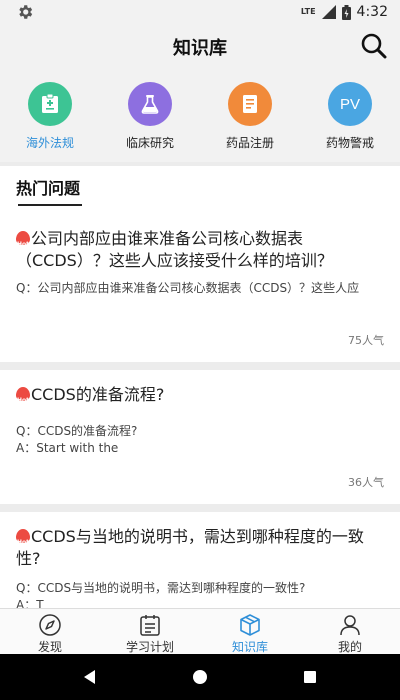  Describe the element at coordinates (310, 677) in the screenshot. I see `recents-icon` at that location.